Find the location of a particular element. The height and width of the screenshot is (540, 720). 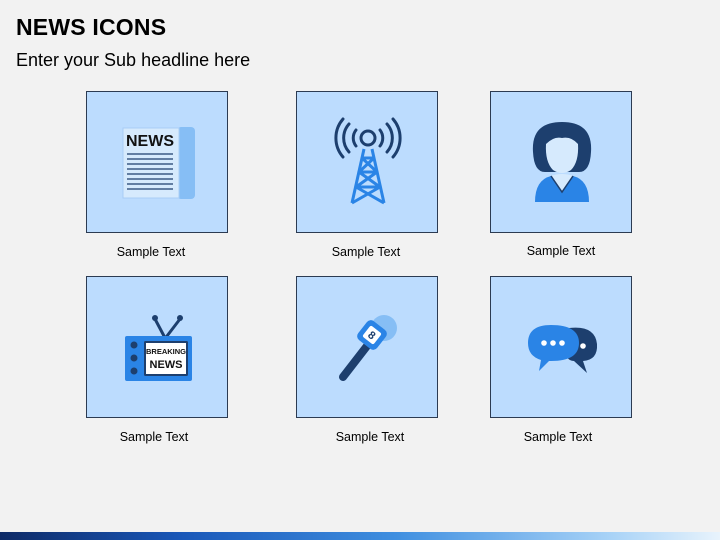

tile-caption-microphone: Sample Text is located at coordinates (370, 437).